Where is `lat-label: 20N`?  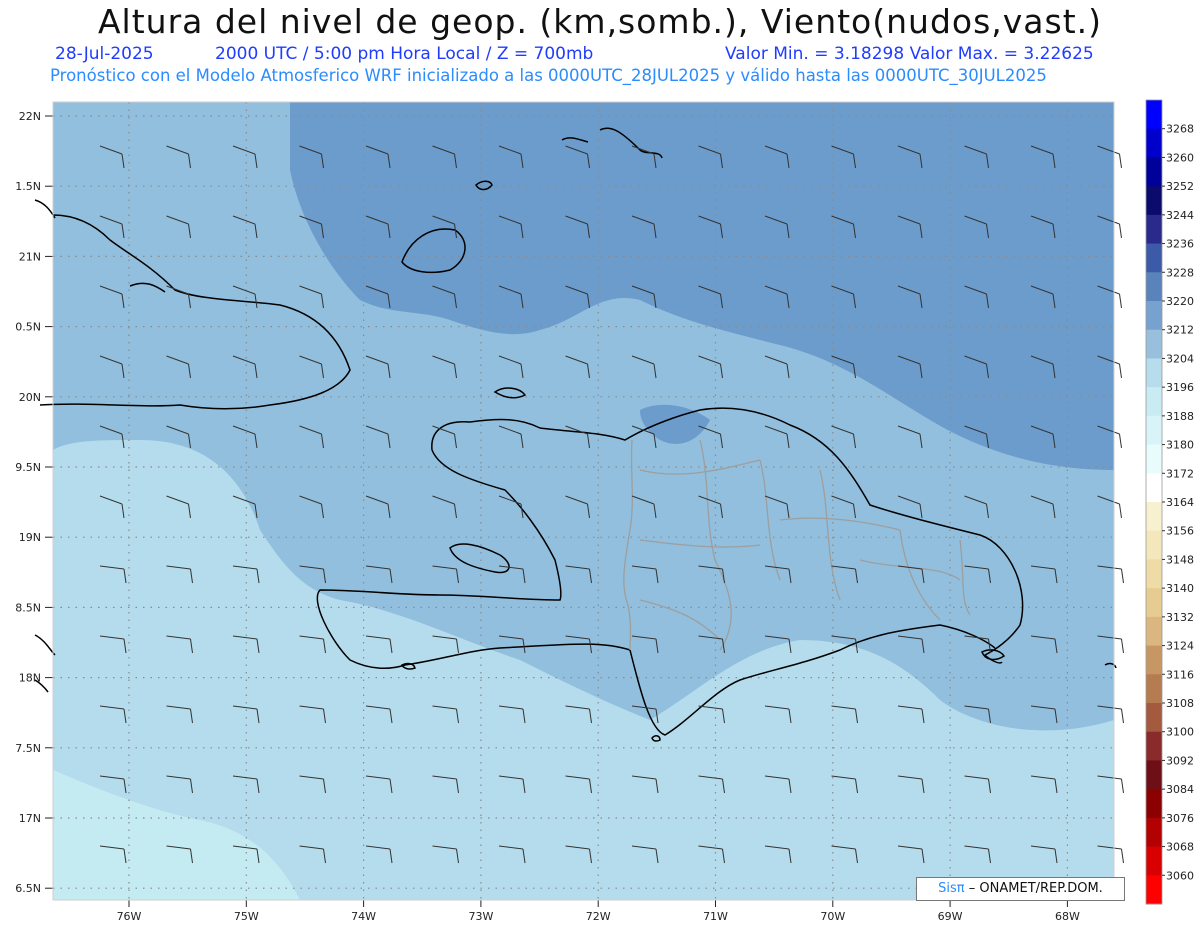 lat-label: 20N is located at coordinates (30, 397).